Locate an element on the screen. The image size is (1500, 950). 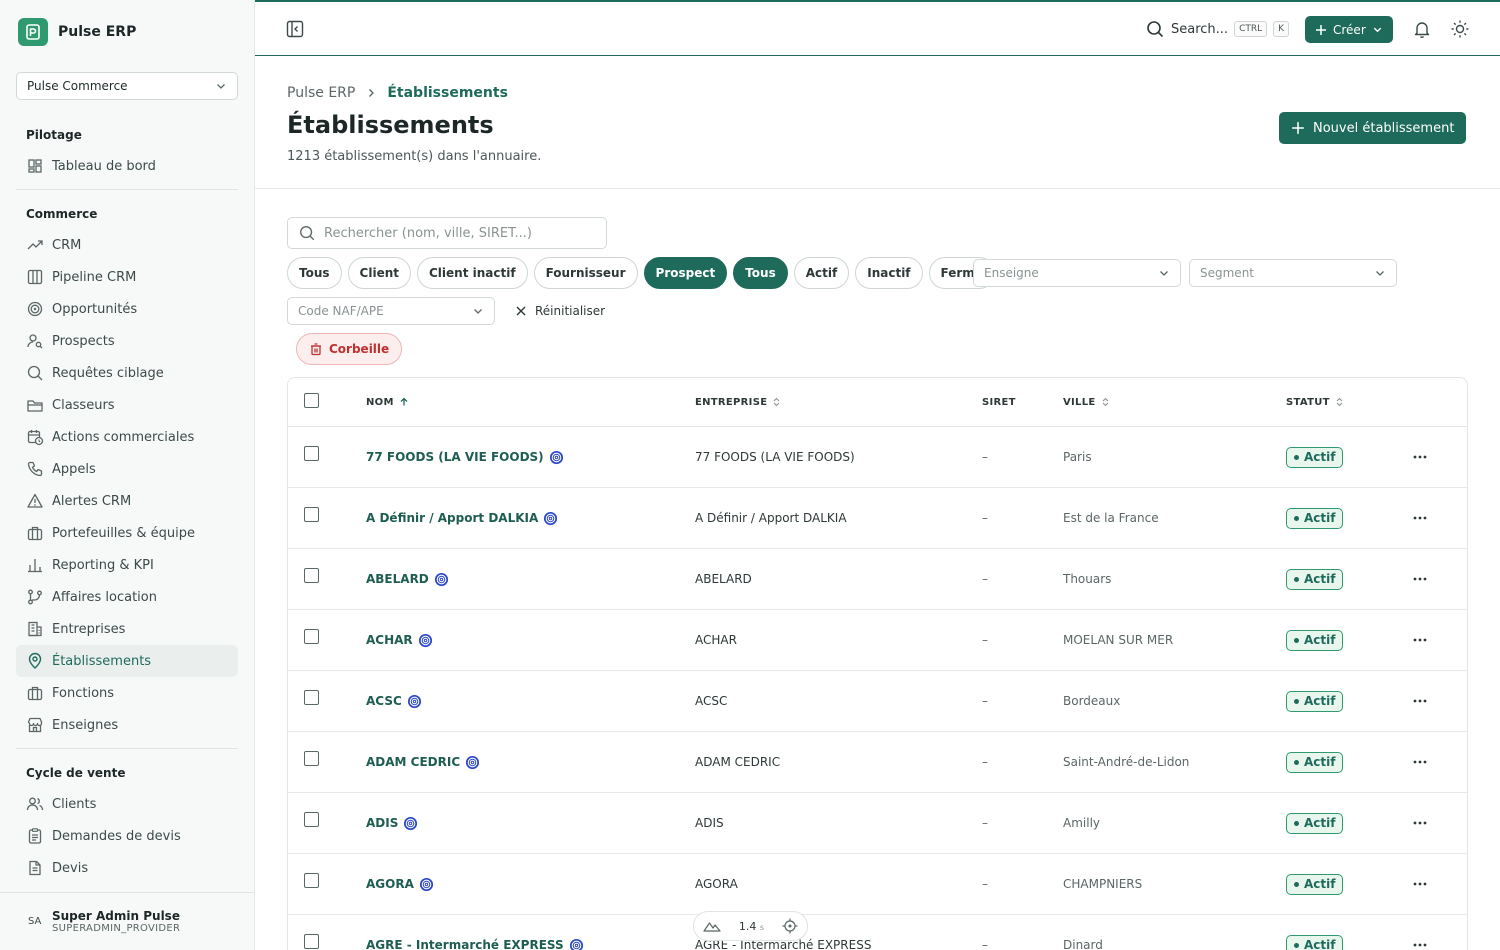
etablissement-name-link: ADAM CEDRIC is located at coordinates (413, 762).